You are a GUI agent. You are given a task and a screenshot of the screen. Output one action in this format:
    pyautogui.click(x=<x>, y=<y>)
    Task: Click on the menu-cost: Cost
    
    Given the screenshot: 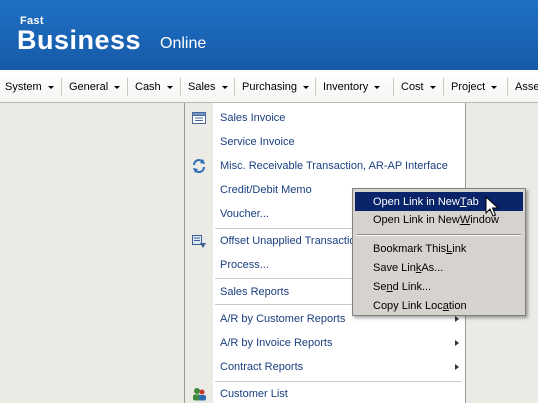 What is the action you would take?
    pyautogui.click(x=418, y=87)
    